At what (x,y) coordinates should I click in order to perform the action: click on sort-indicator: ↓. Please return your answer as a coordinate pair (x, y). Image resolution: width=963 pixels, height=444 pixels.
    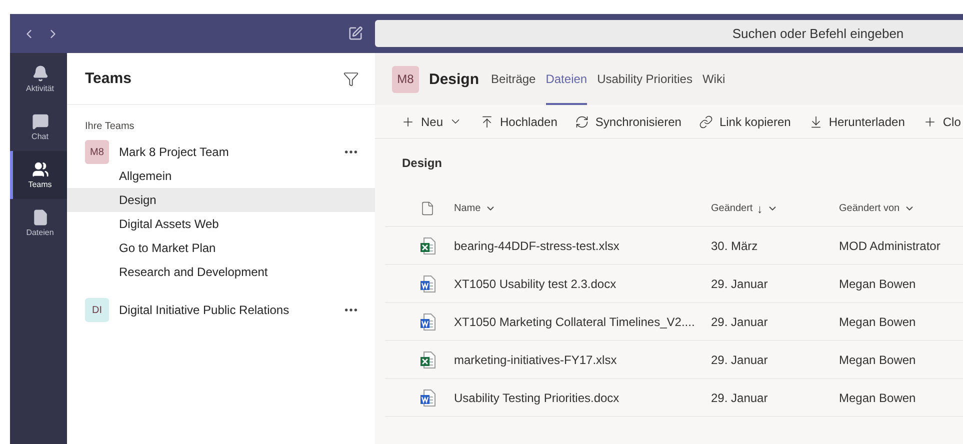
    Looking at the image, I should click on (759, 209).